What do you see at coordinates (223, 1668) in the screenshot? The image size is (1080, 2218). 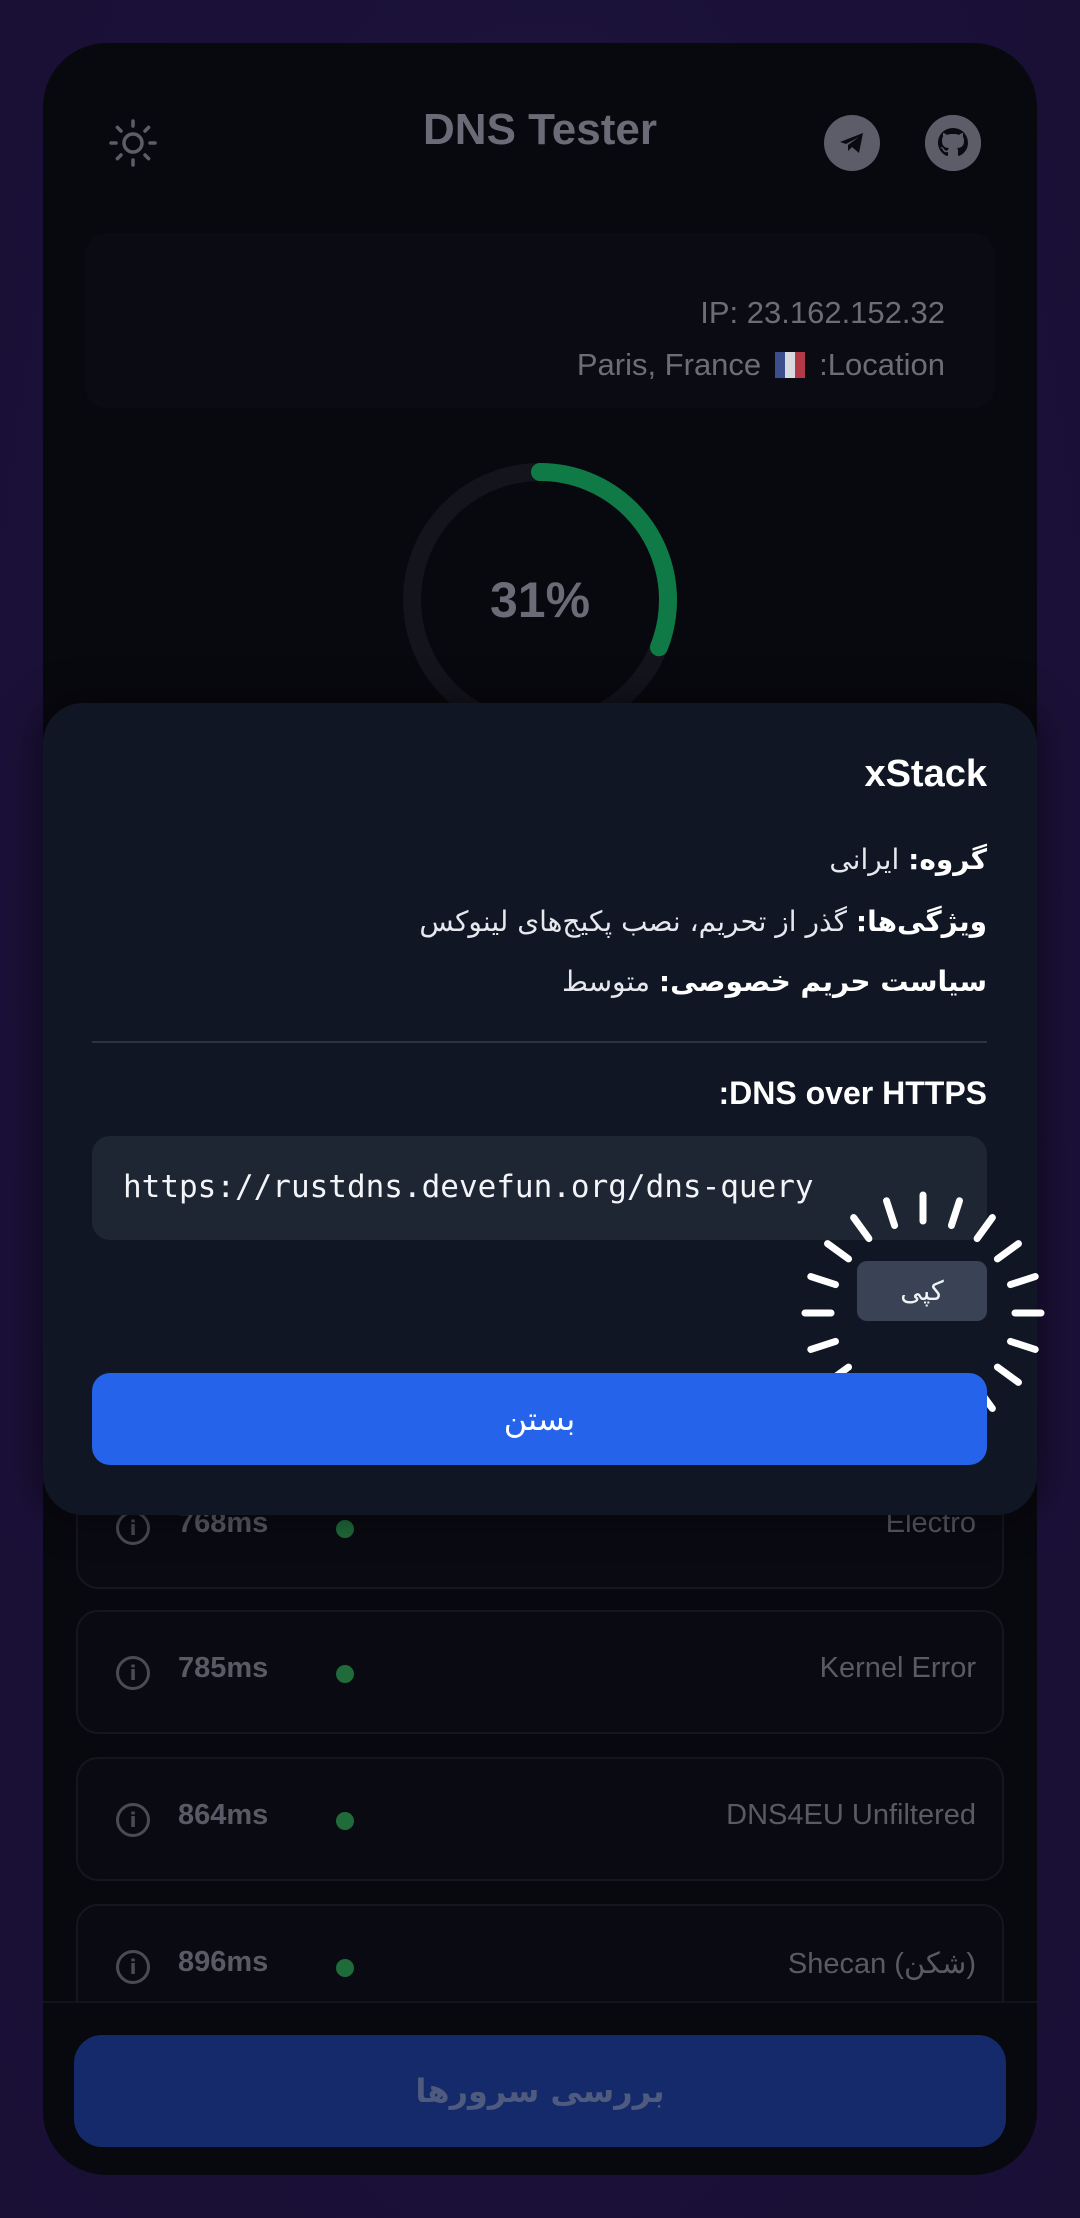 I see `server-latency: 785ms` at bounding box center [223, 1668].